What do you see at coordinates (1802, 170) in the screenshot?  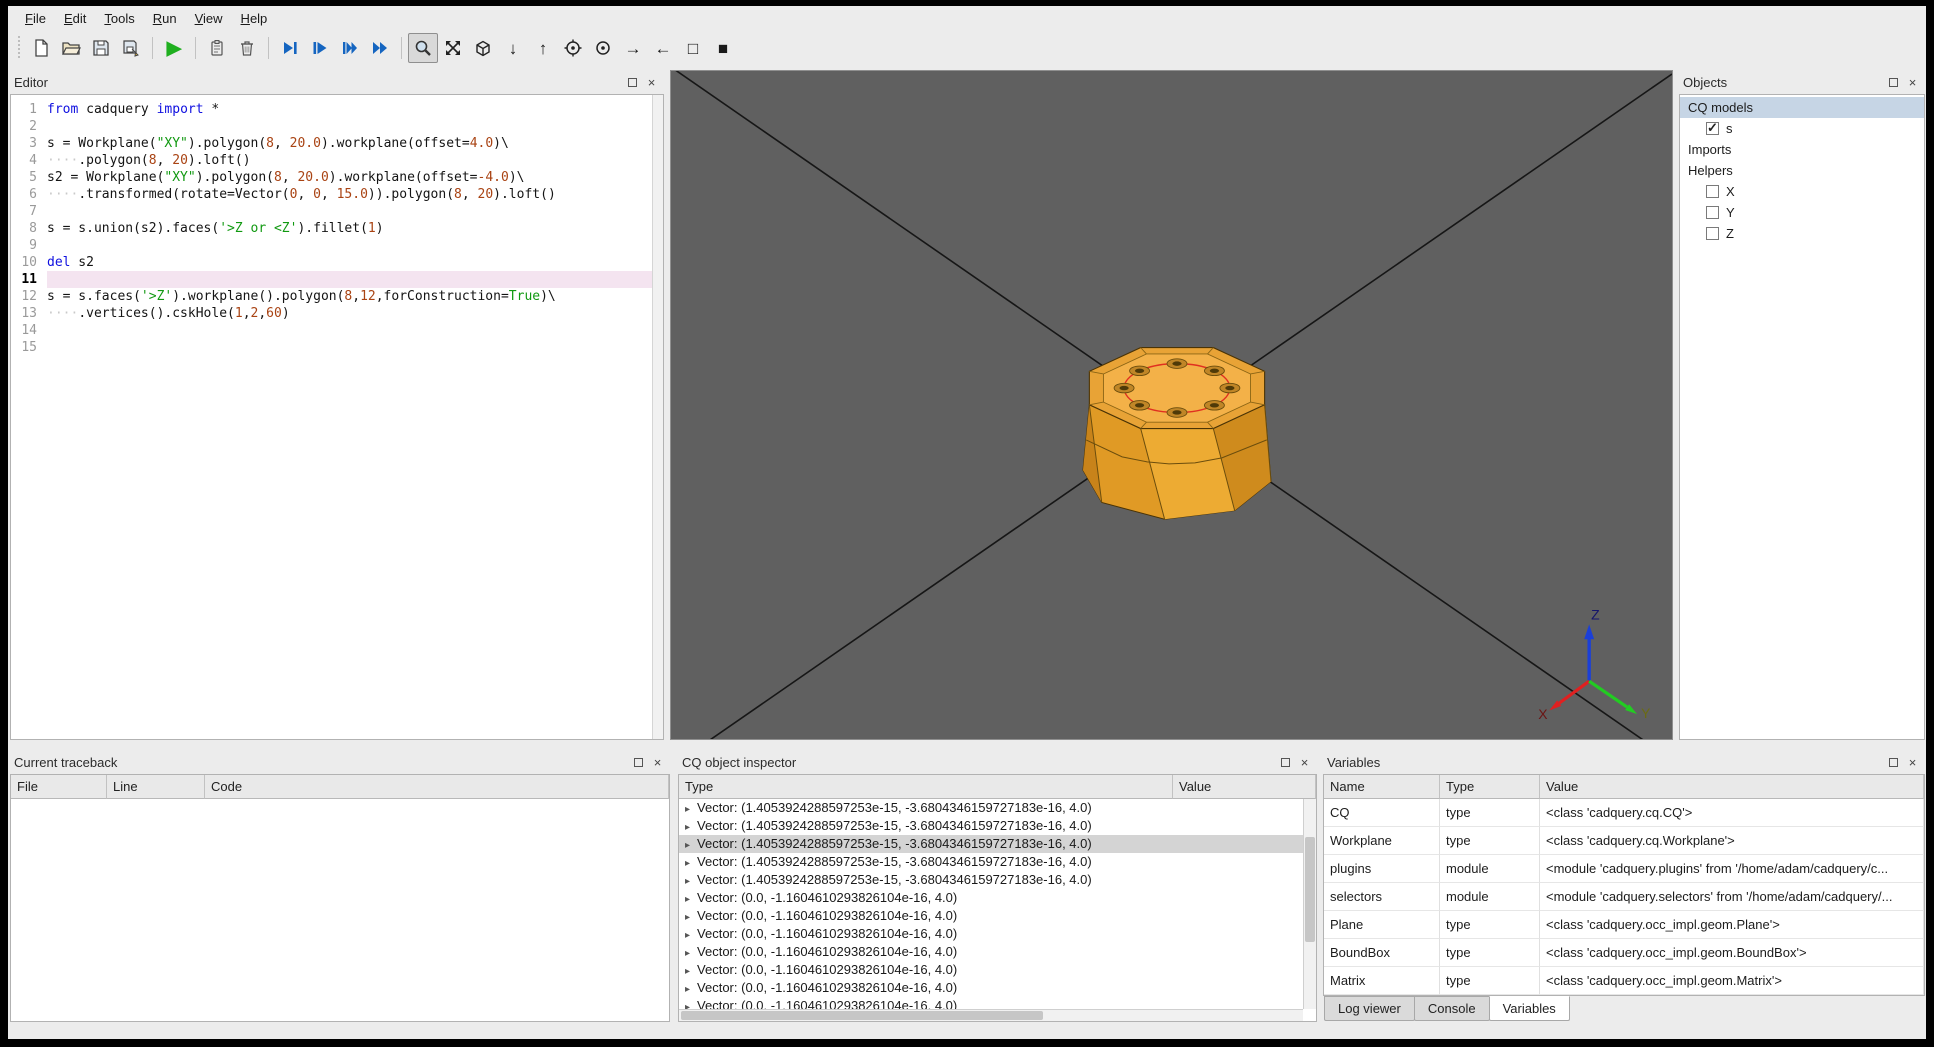 I see `tree-group-helpers: Helpers` at bounding box center [1802, 170].